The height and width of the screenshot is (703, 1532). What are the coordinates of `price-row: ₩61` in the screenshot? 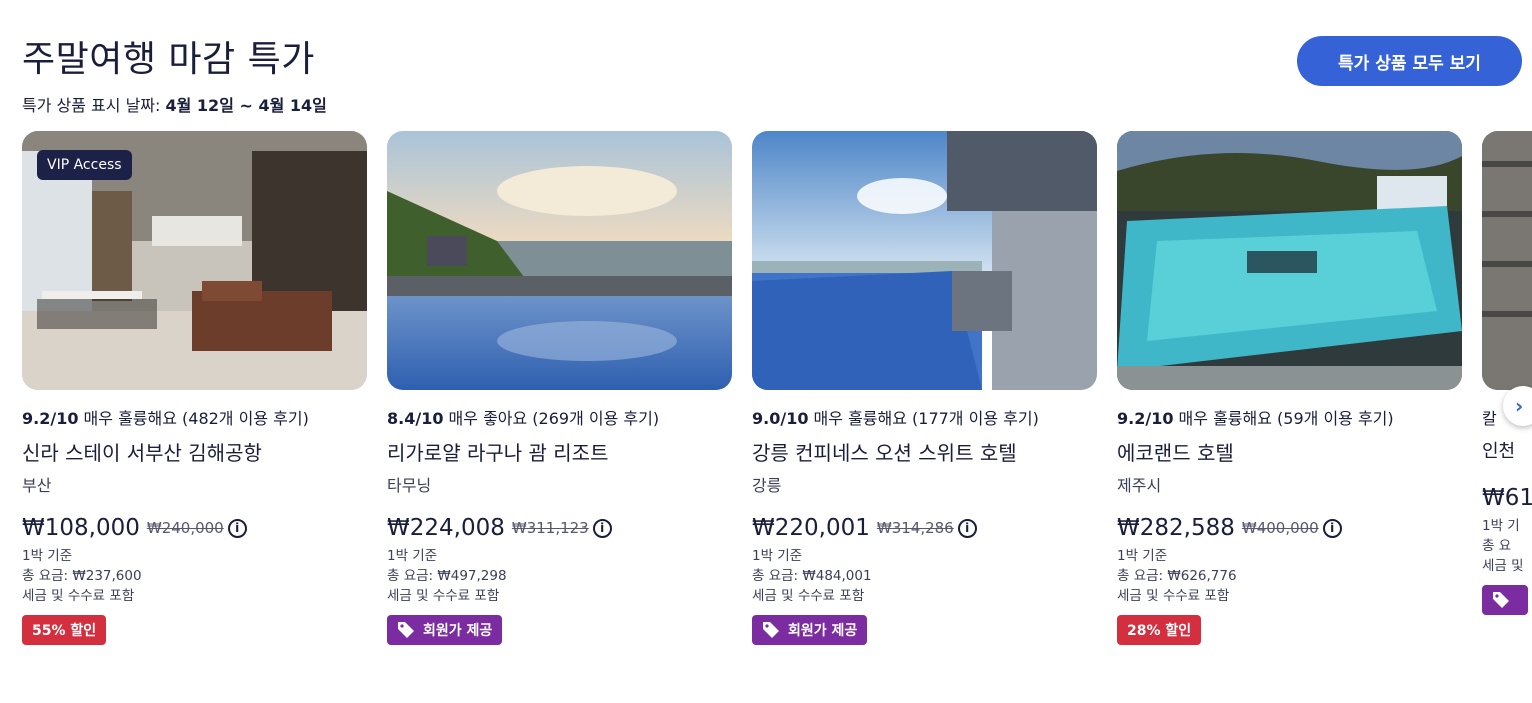 It's located at (1507, 498).